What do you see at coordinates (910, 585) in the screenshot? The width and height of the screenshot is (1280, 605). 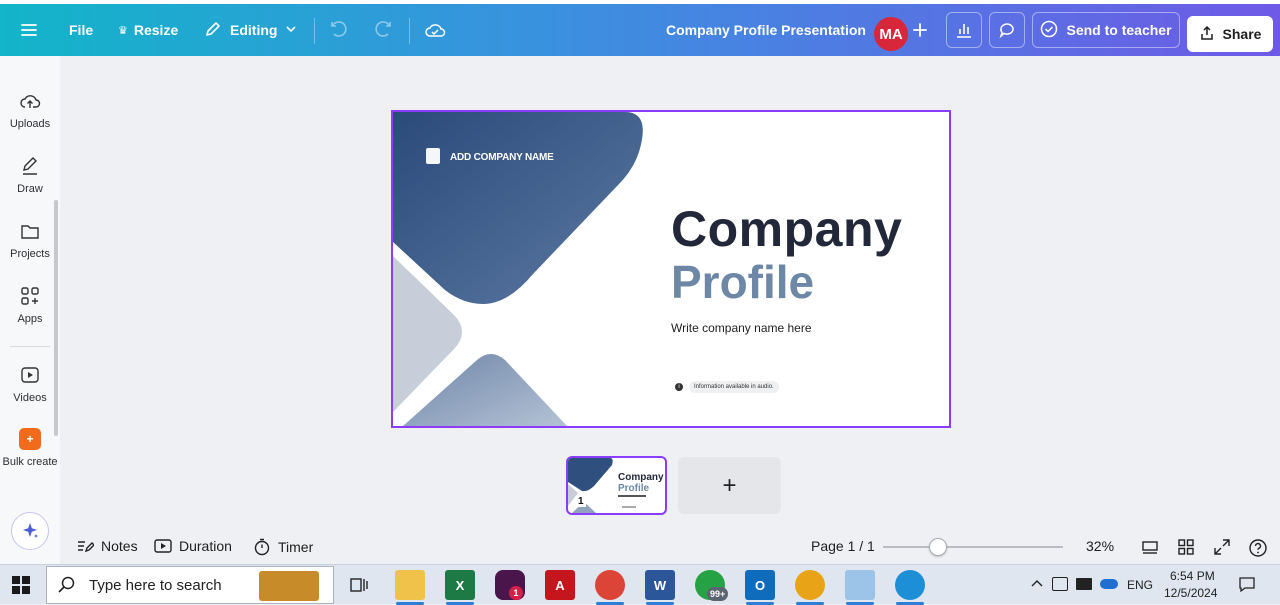 I see `edge-icon` at bounding box center [910, 585].